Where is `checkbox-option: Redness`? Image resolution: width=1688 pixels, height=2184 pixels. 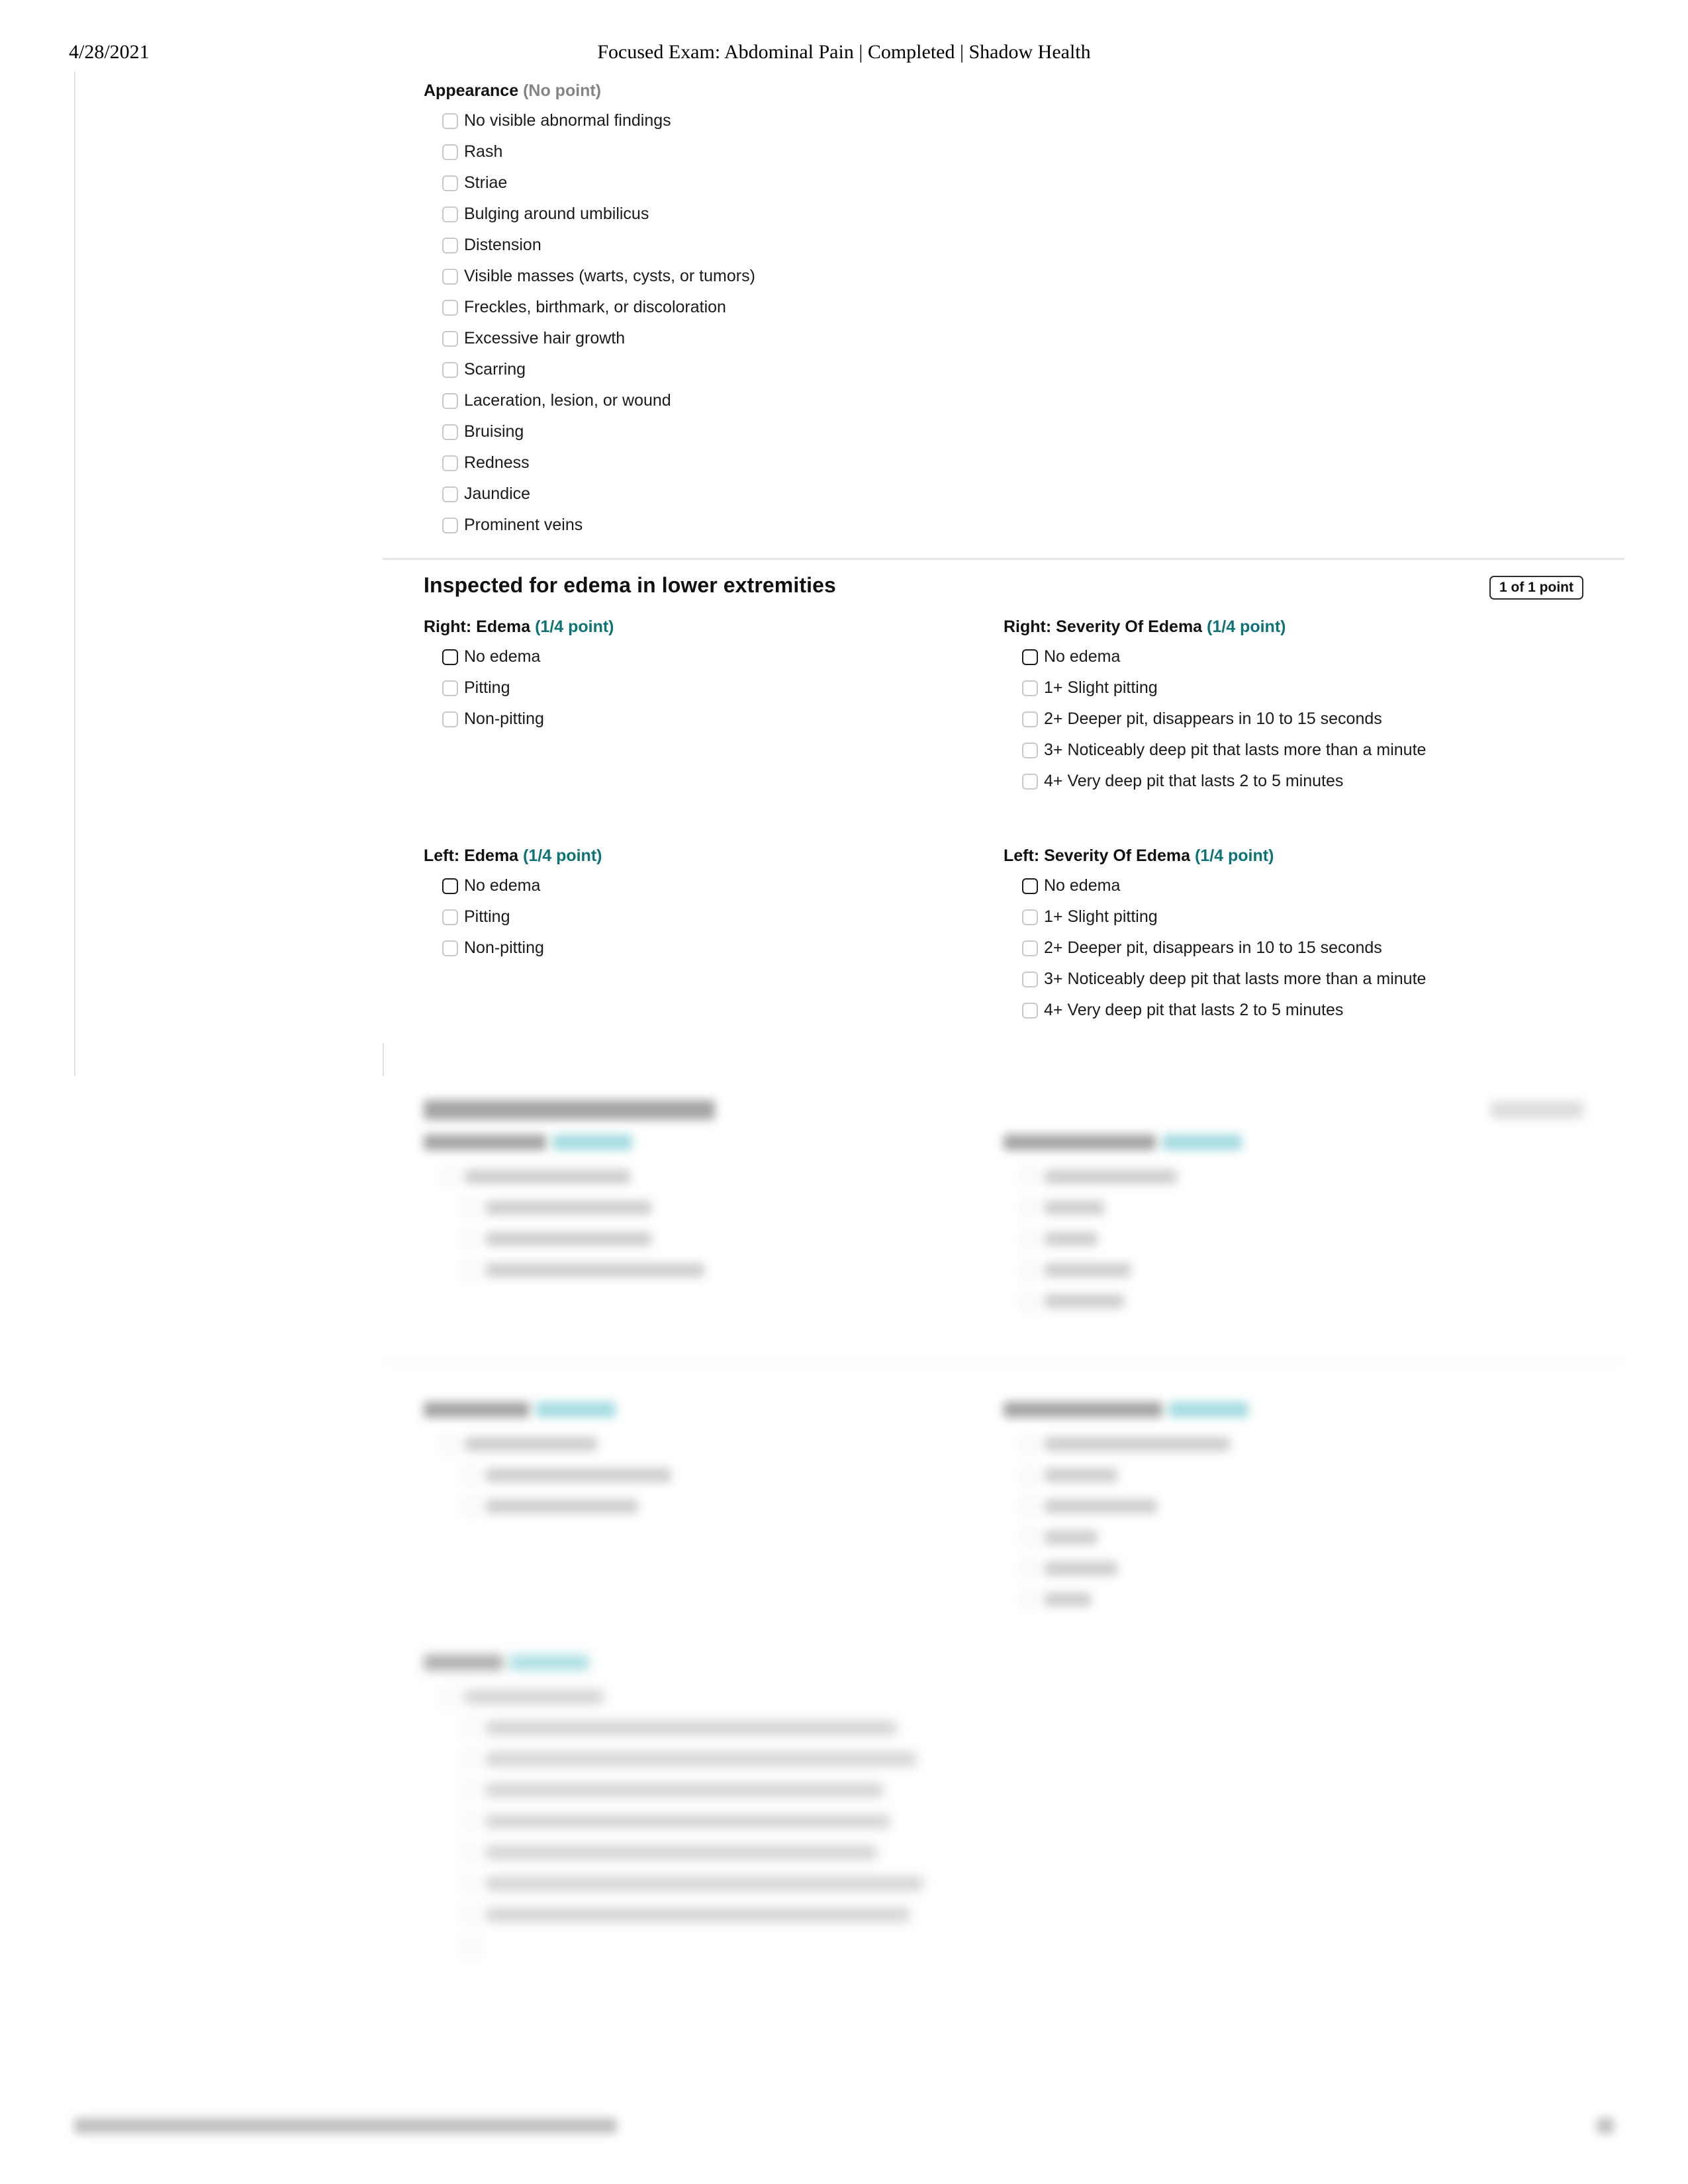 checkbox-option: Redness is located at coordinates (1003, 462).